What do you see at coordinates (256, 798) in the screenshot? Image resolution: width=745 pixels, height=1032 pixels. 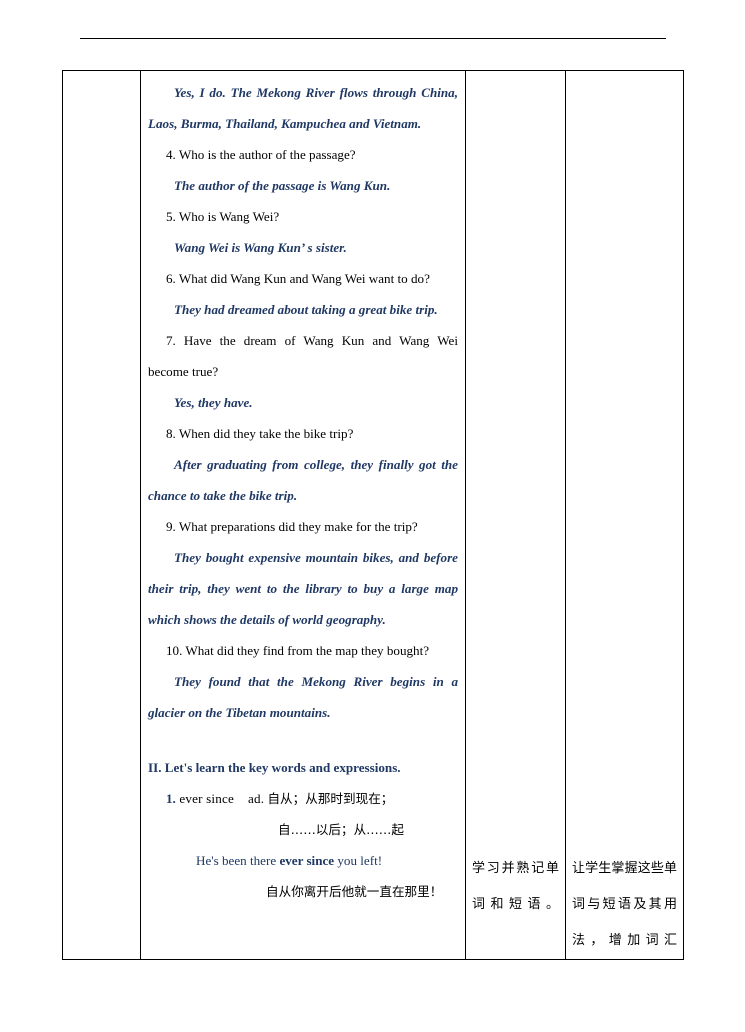 I see `vocabulary-part-of-speech: ad.` at bounding box center [256, 798].